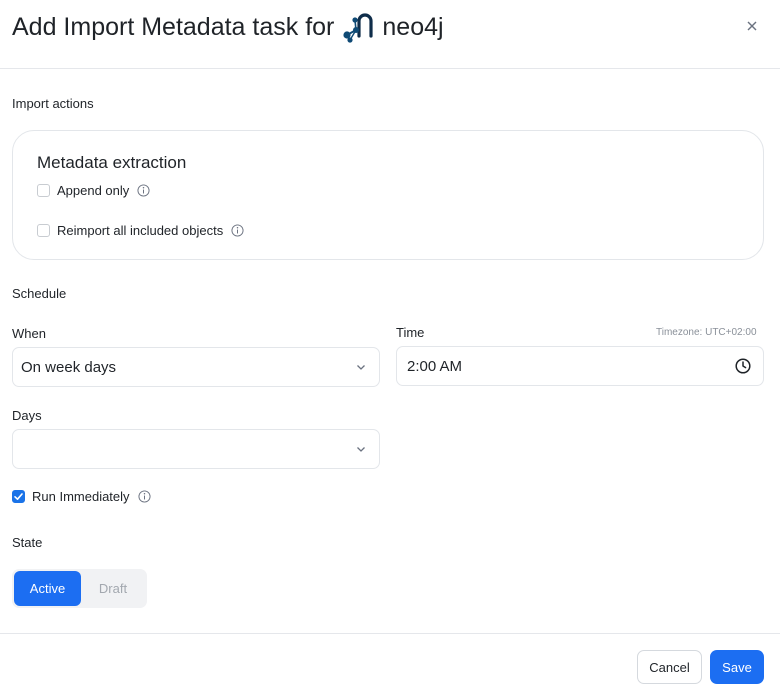  Describe the element at coordinates (669, 667) in the screenshot. I see `cancel-button: Cancel` at that location.